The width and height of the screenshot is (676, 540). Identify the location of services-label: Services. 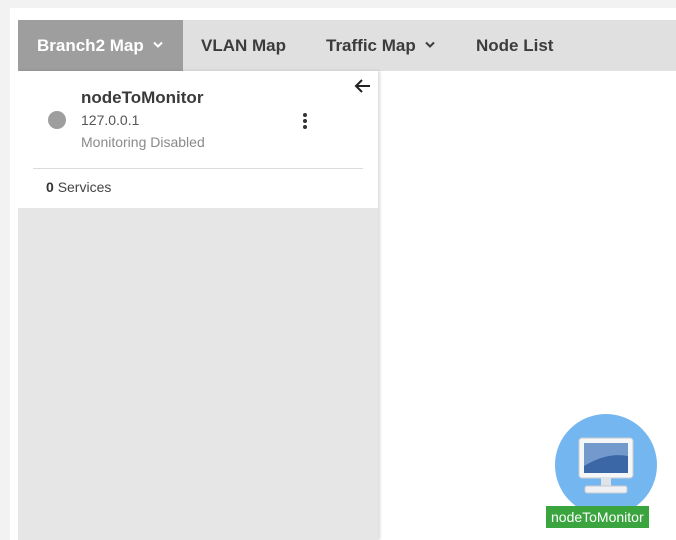
(84, 187).